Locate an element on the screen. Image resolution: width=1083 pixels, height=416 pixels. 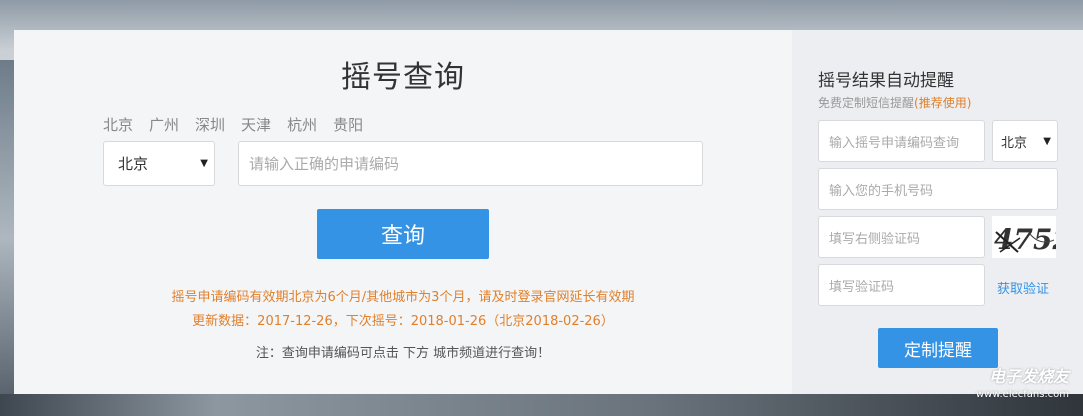
reminder-city-select: 北京 ▼ is located at coordinates (1025, 141).